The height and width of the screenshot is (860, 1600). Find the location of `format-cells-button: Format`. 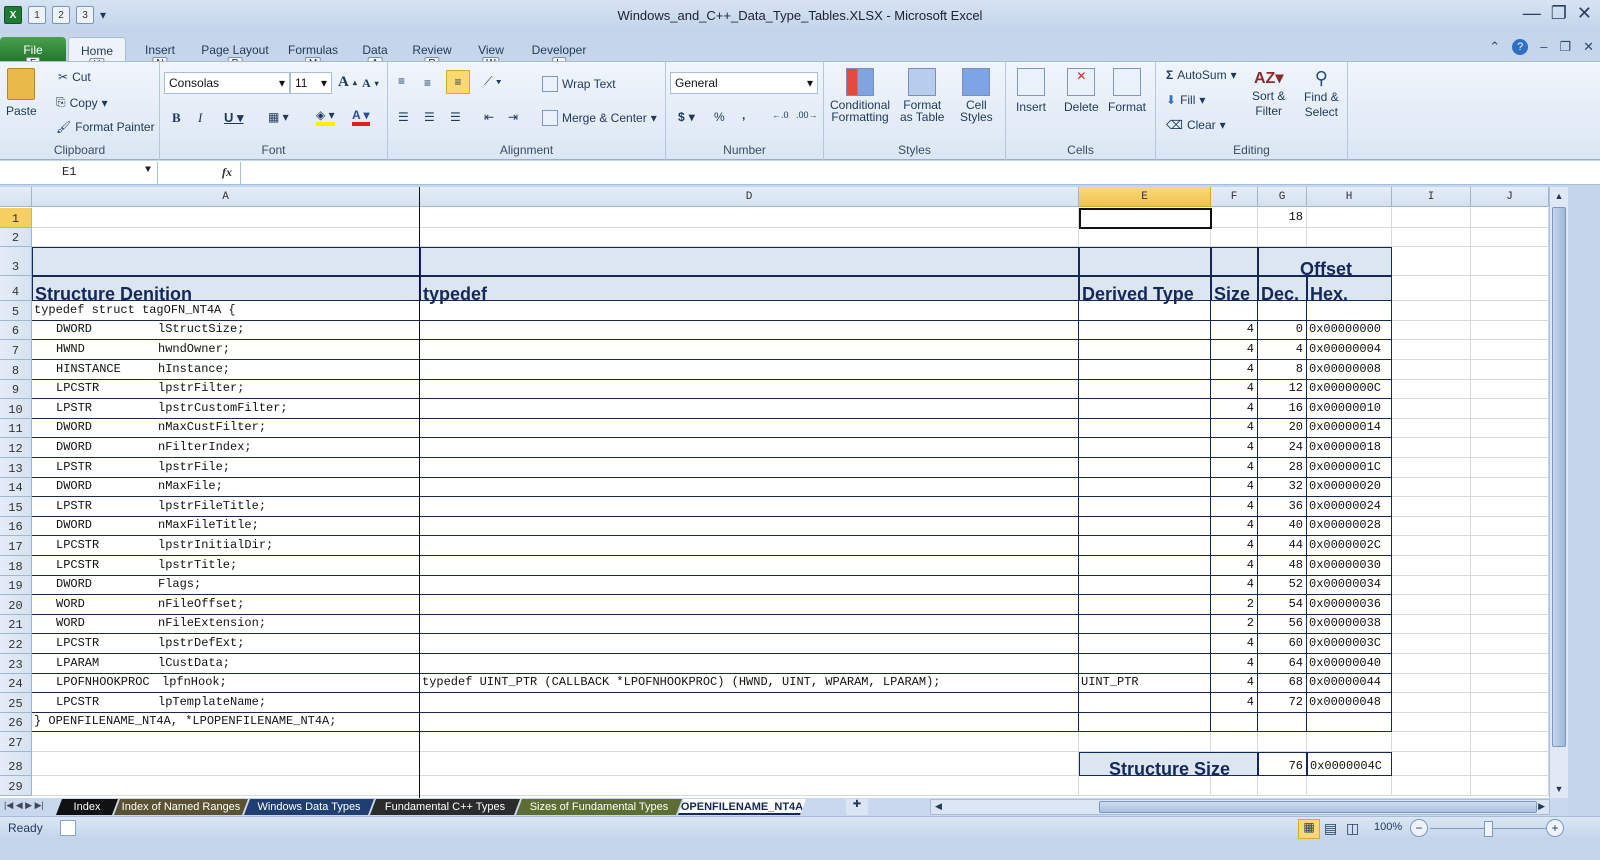

format-cells-button: Format is located at coordinates (1127, 91).